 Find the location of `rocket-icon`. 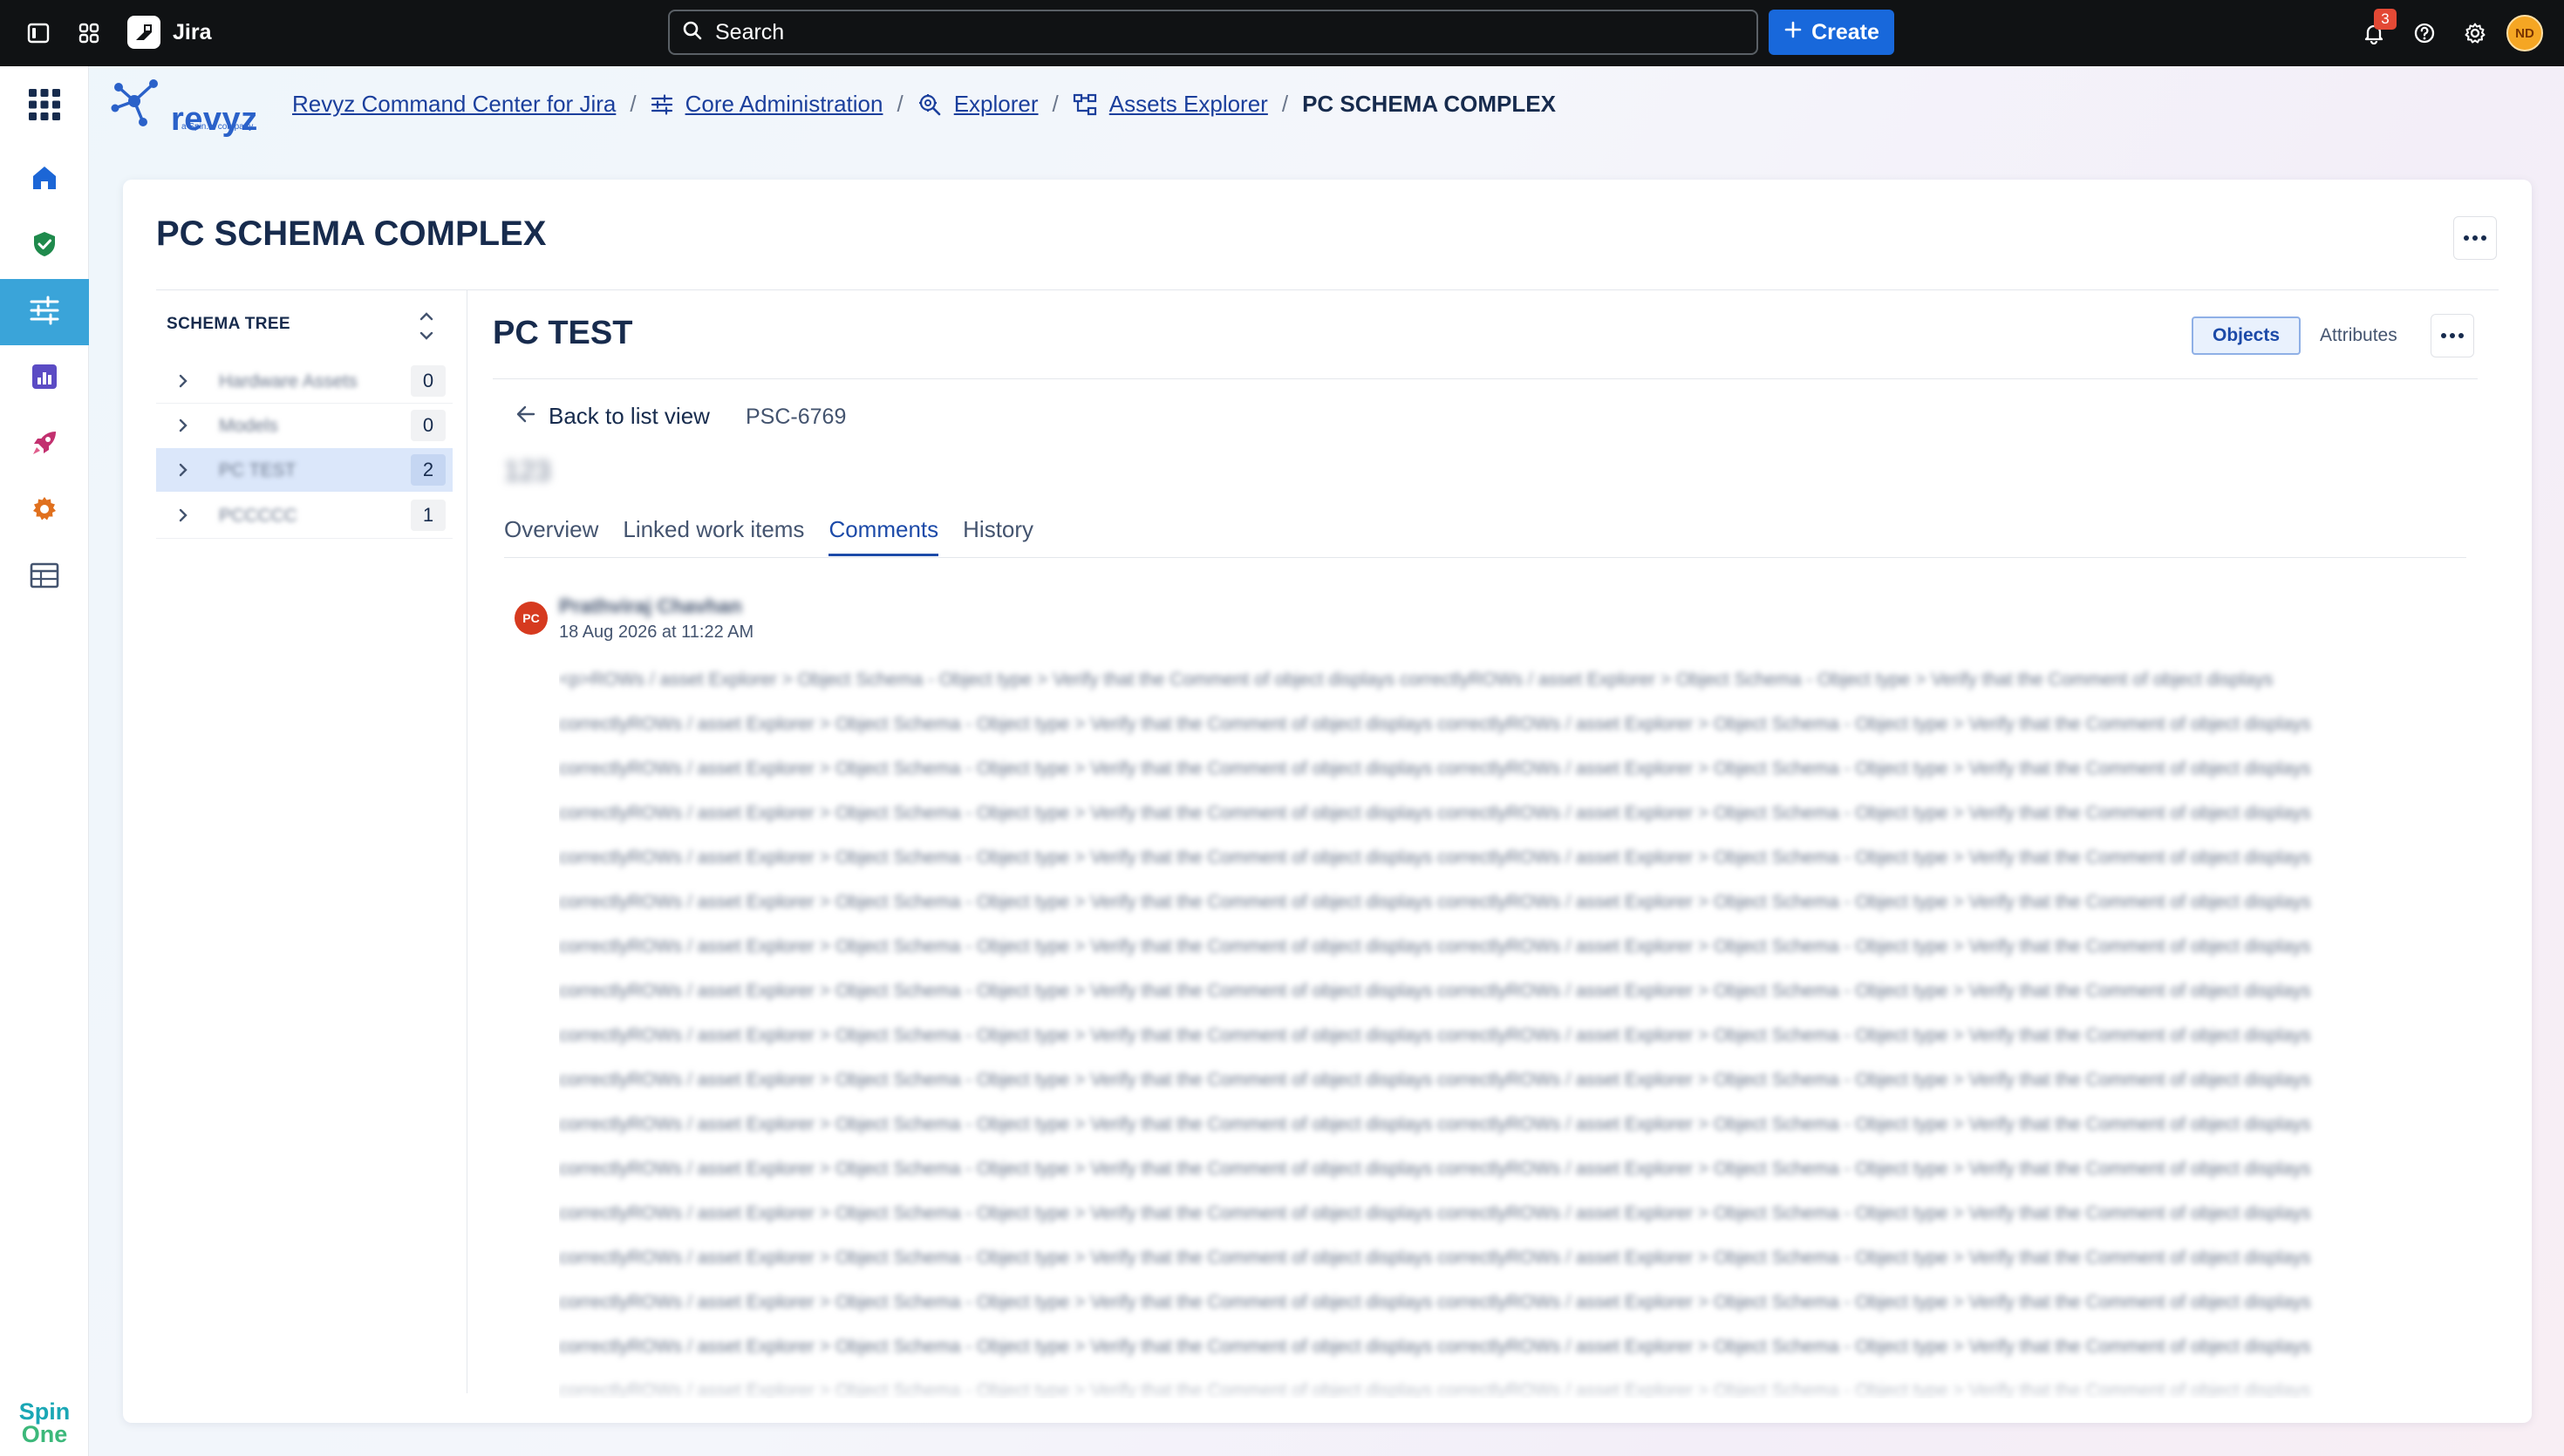

rocket-icon is located at coordinates (44, 445).